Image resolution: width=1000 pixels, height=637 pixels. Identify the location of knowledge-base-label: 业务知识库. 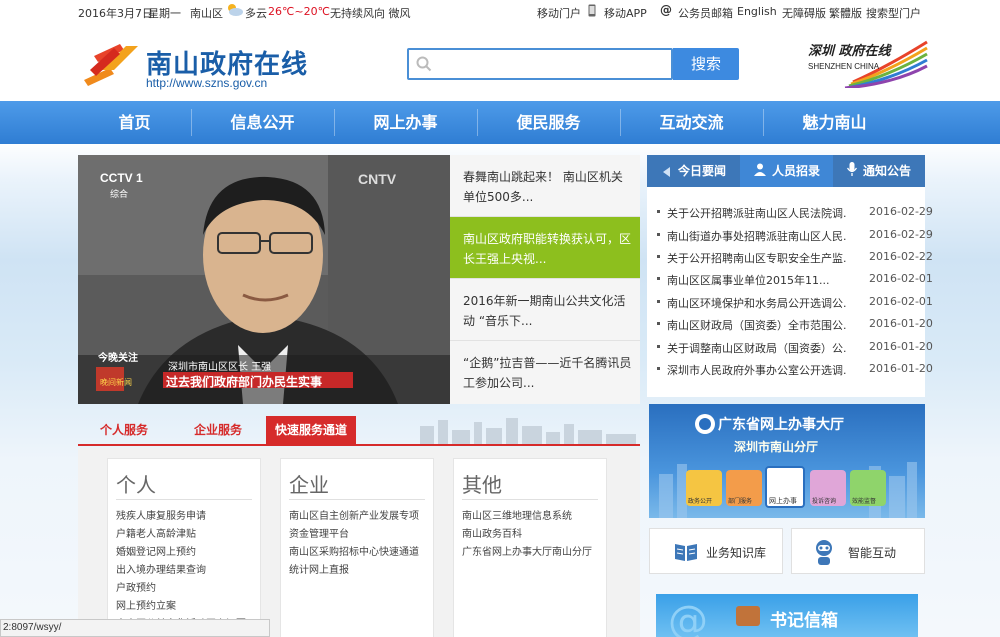
(736, 553).